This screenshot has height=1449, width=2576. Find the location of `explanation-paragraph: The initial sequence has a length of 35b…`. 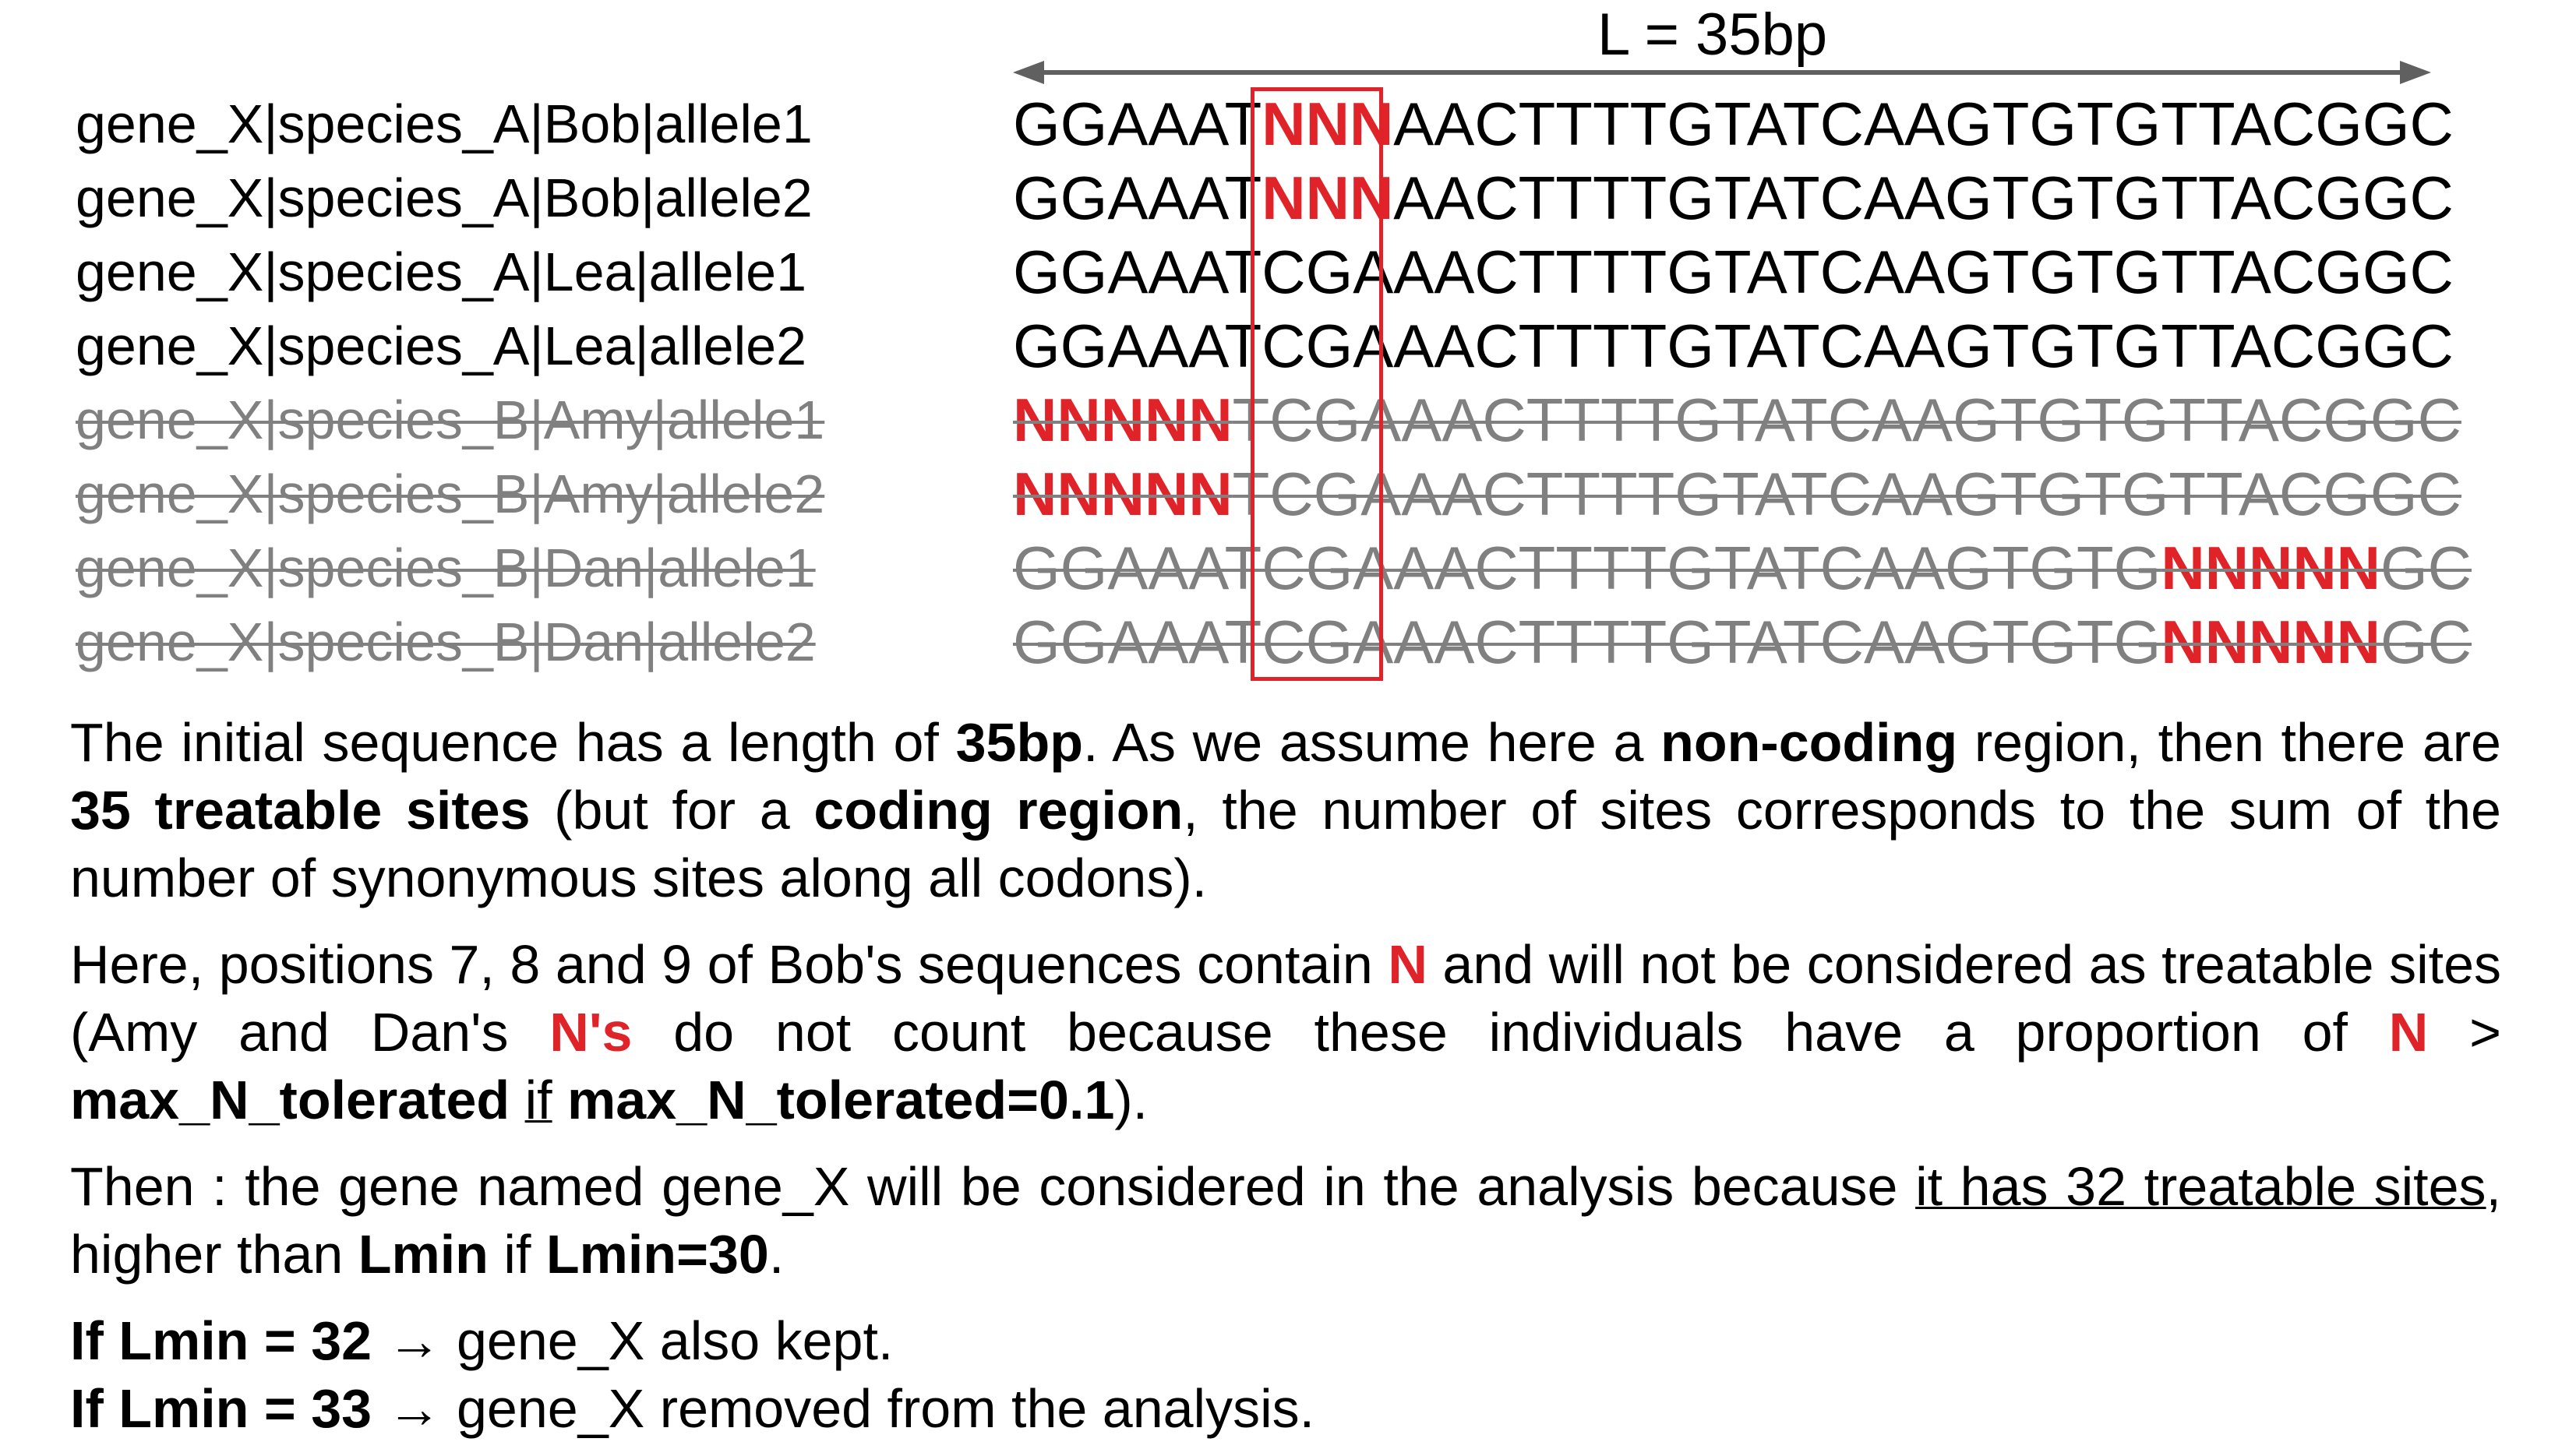

explanation-paragraph: The initial sequence has a length of 35b… is located at coordinates (1285, 811).